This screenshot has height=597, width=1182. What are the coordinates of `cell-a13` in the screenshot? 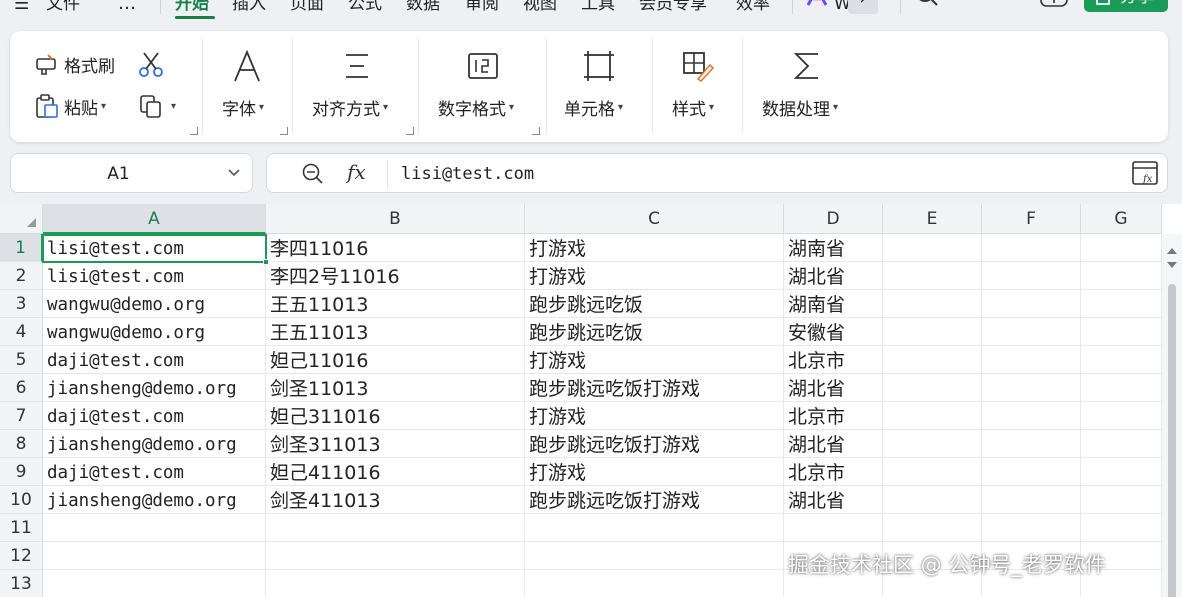 It's located at (154, 583).